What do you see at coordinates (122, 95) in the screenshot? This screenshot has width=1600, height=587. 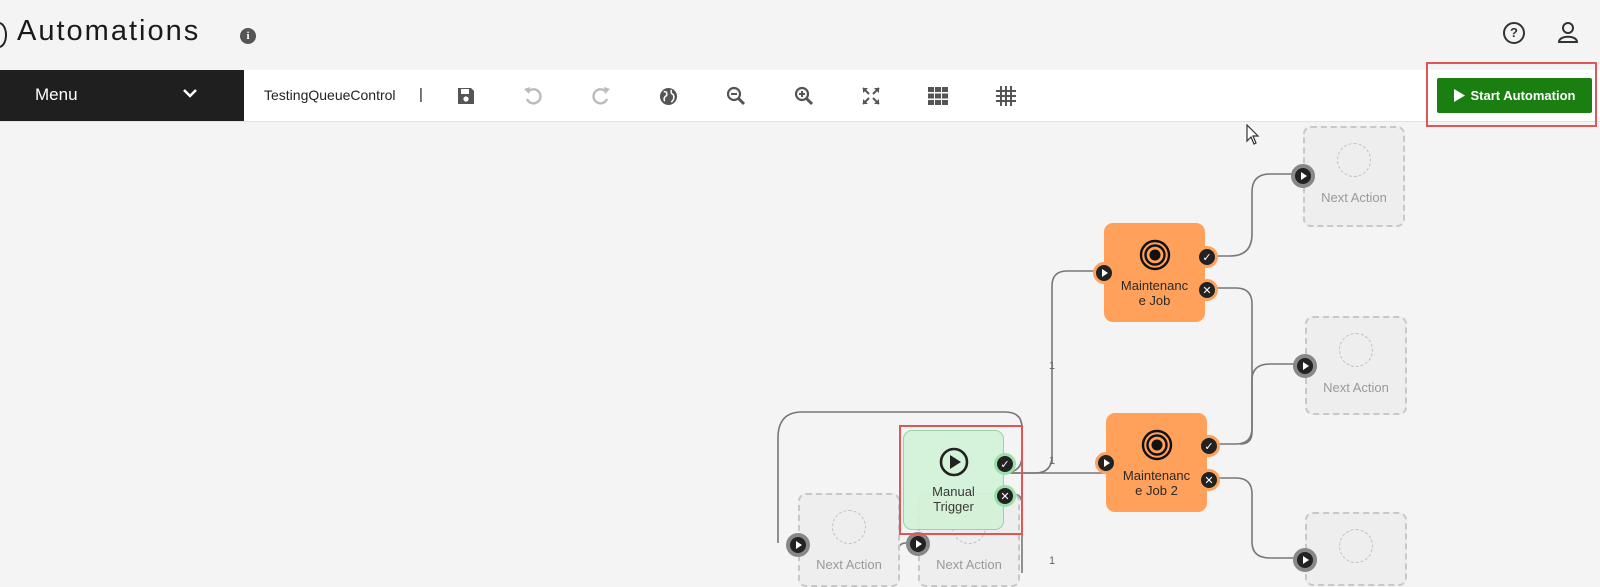 I see `menu-dropdown: Menu` at bounding box center [122, 95].